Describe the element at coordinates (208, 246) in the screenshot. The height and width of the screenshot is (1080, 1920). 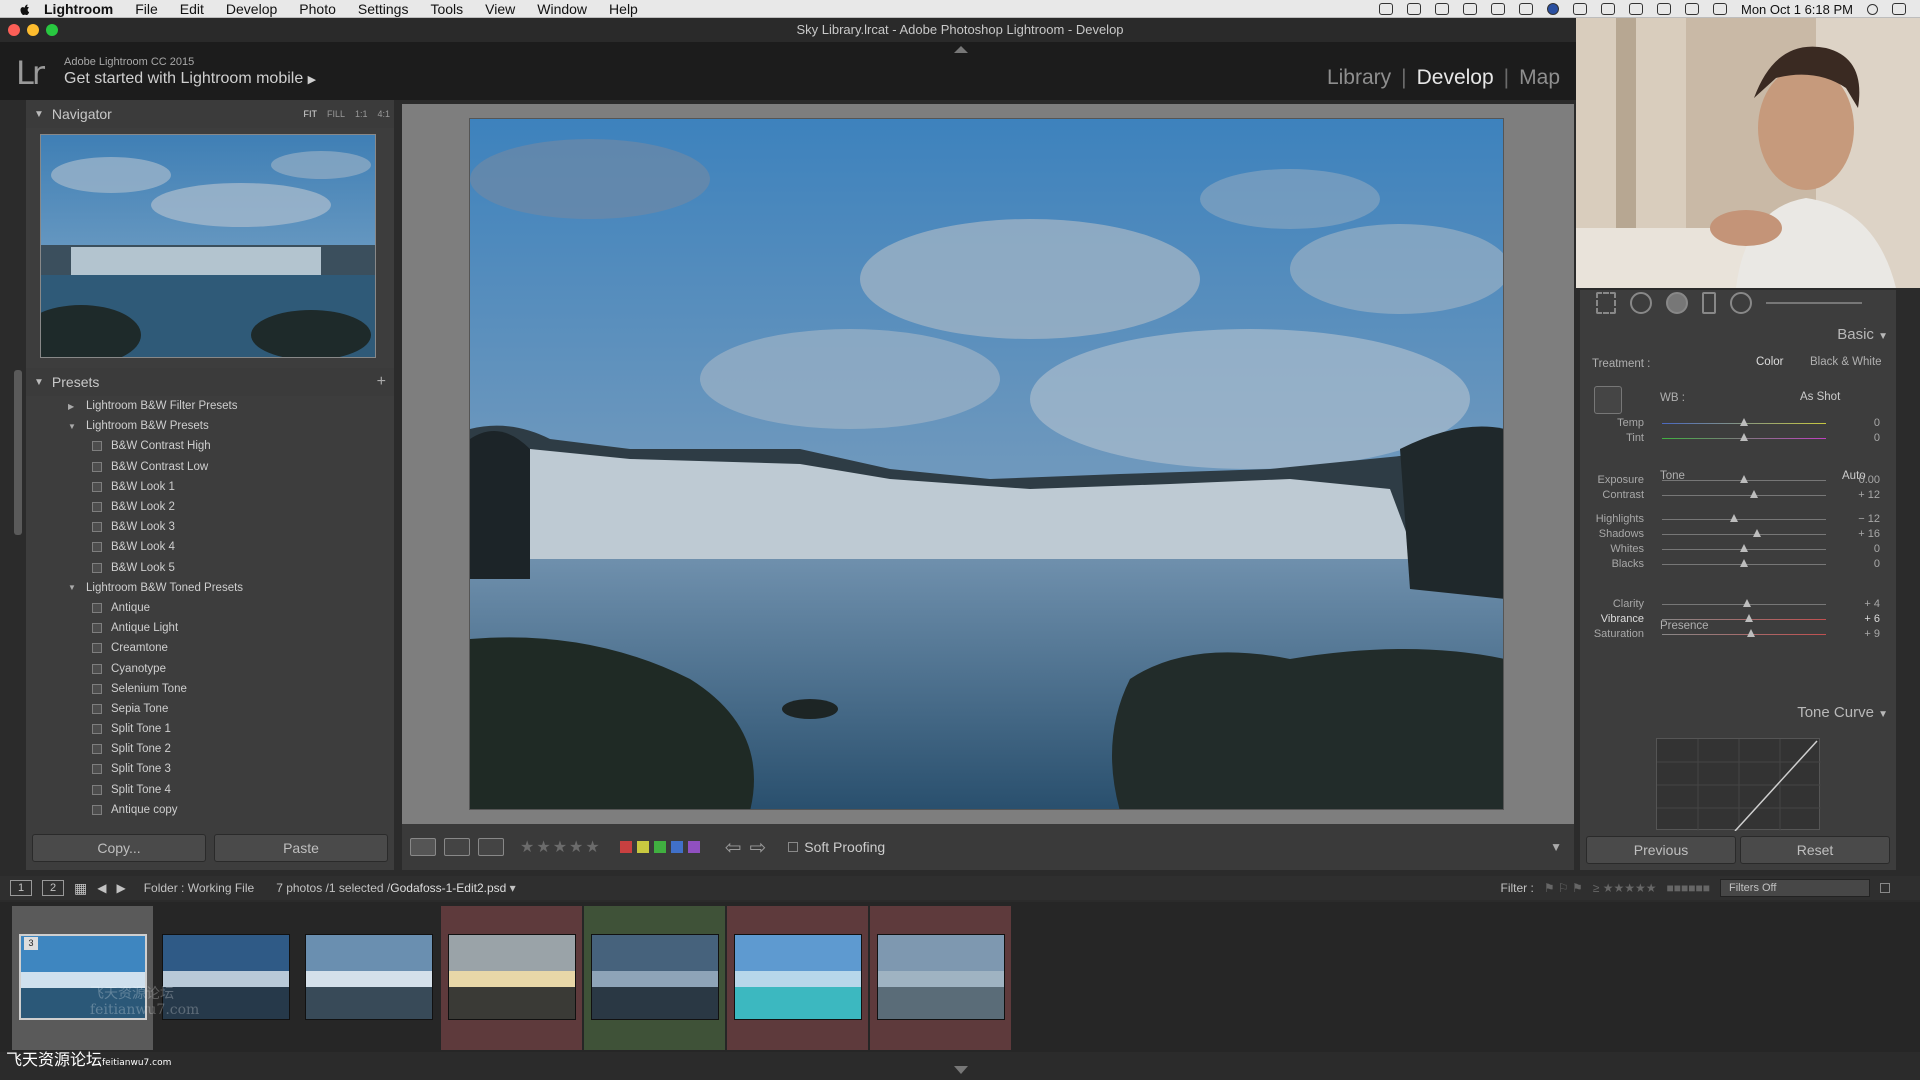
I see `navigator-preview` at that location.